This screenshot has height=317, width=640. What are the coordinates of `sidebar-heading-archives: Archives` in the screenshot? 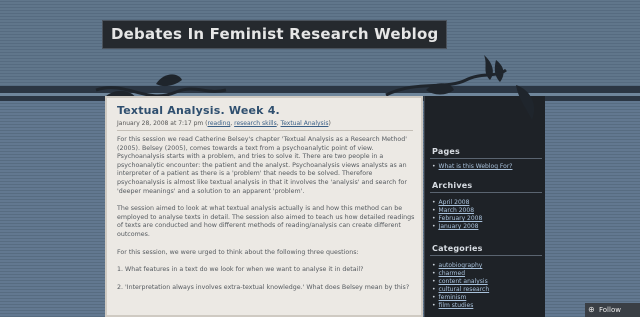 It's located at (452, 185).